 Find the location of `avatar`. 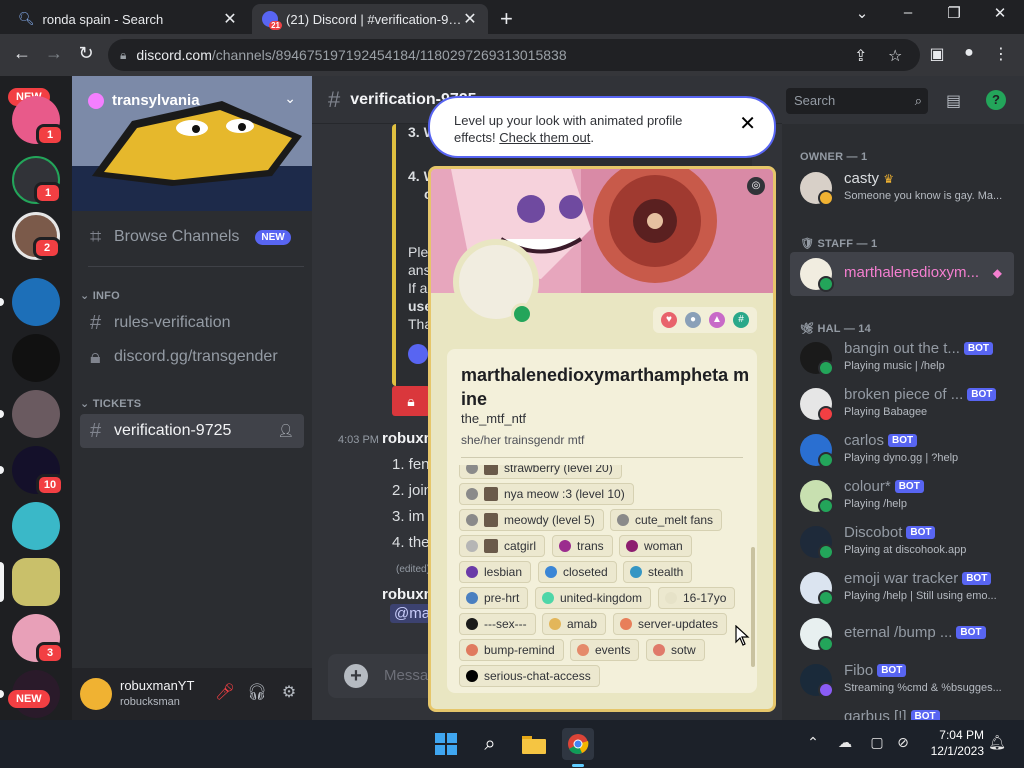

avatar is located at coordinates (96, 694).